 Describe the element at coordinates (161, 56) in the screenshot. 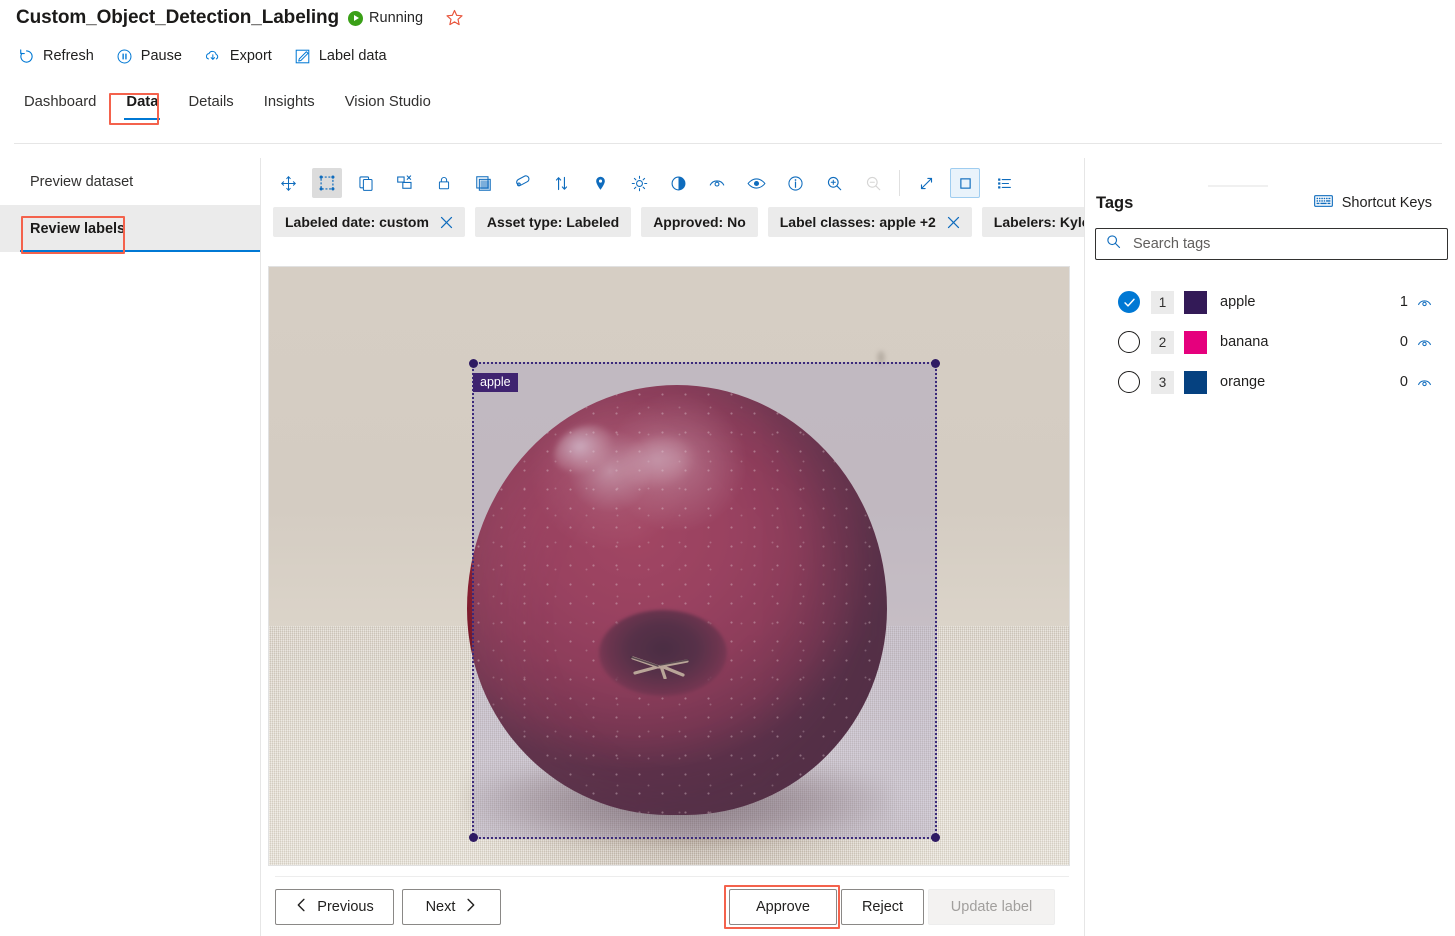

I see `pause-label: Pause` at that location.